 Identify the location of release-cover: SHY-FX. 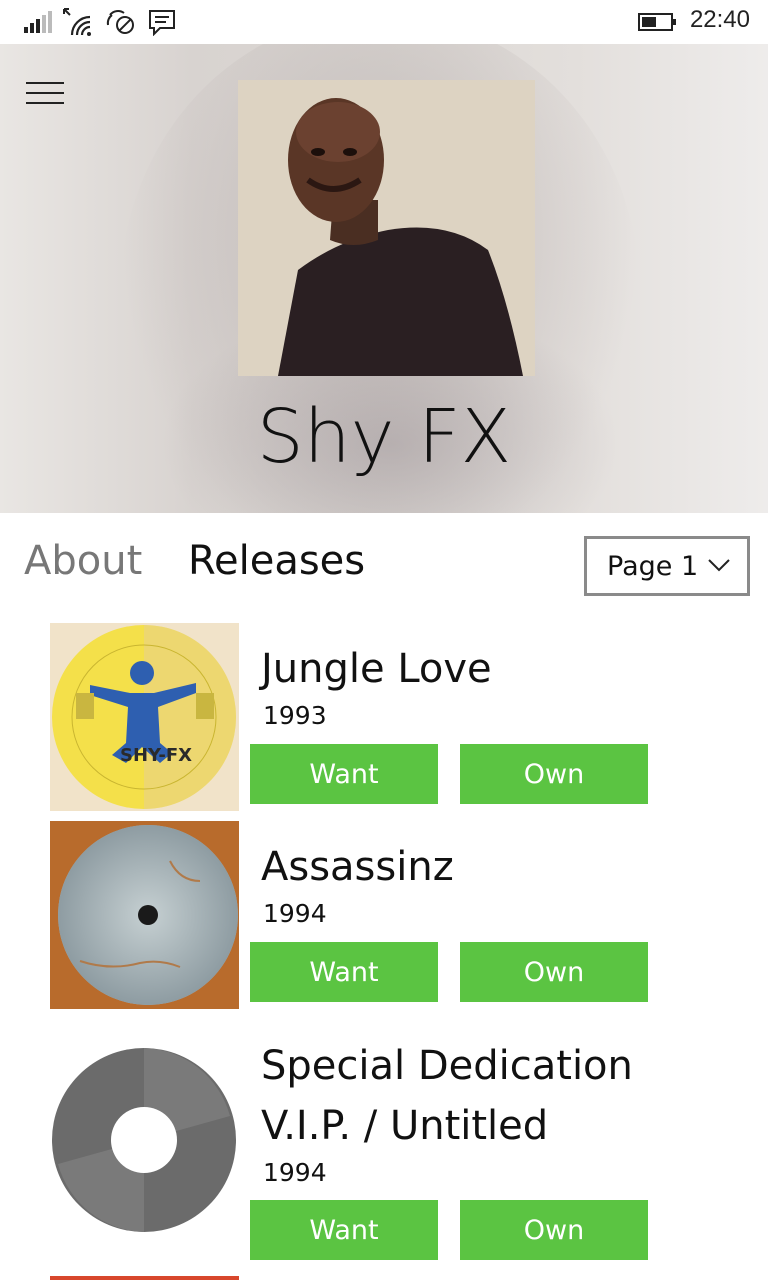
(144, 717).